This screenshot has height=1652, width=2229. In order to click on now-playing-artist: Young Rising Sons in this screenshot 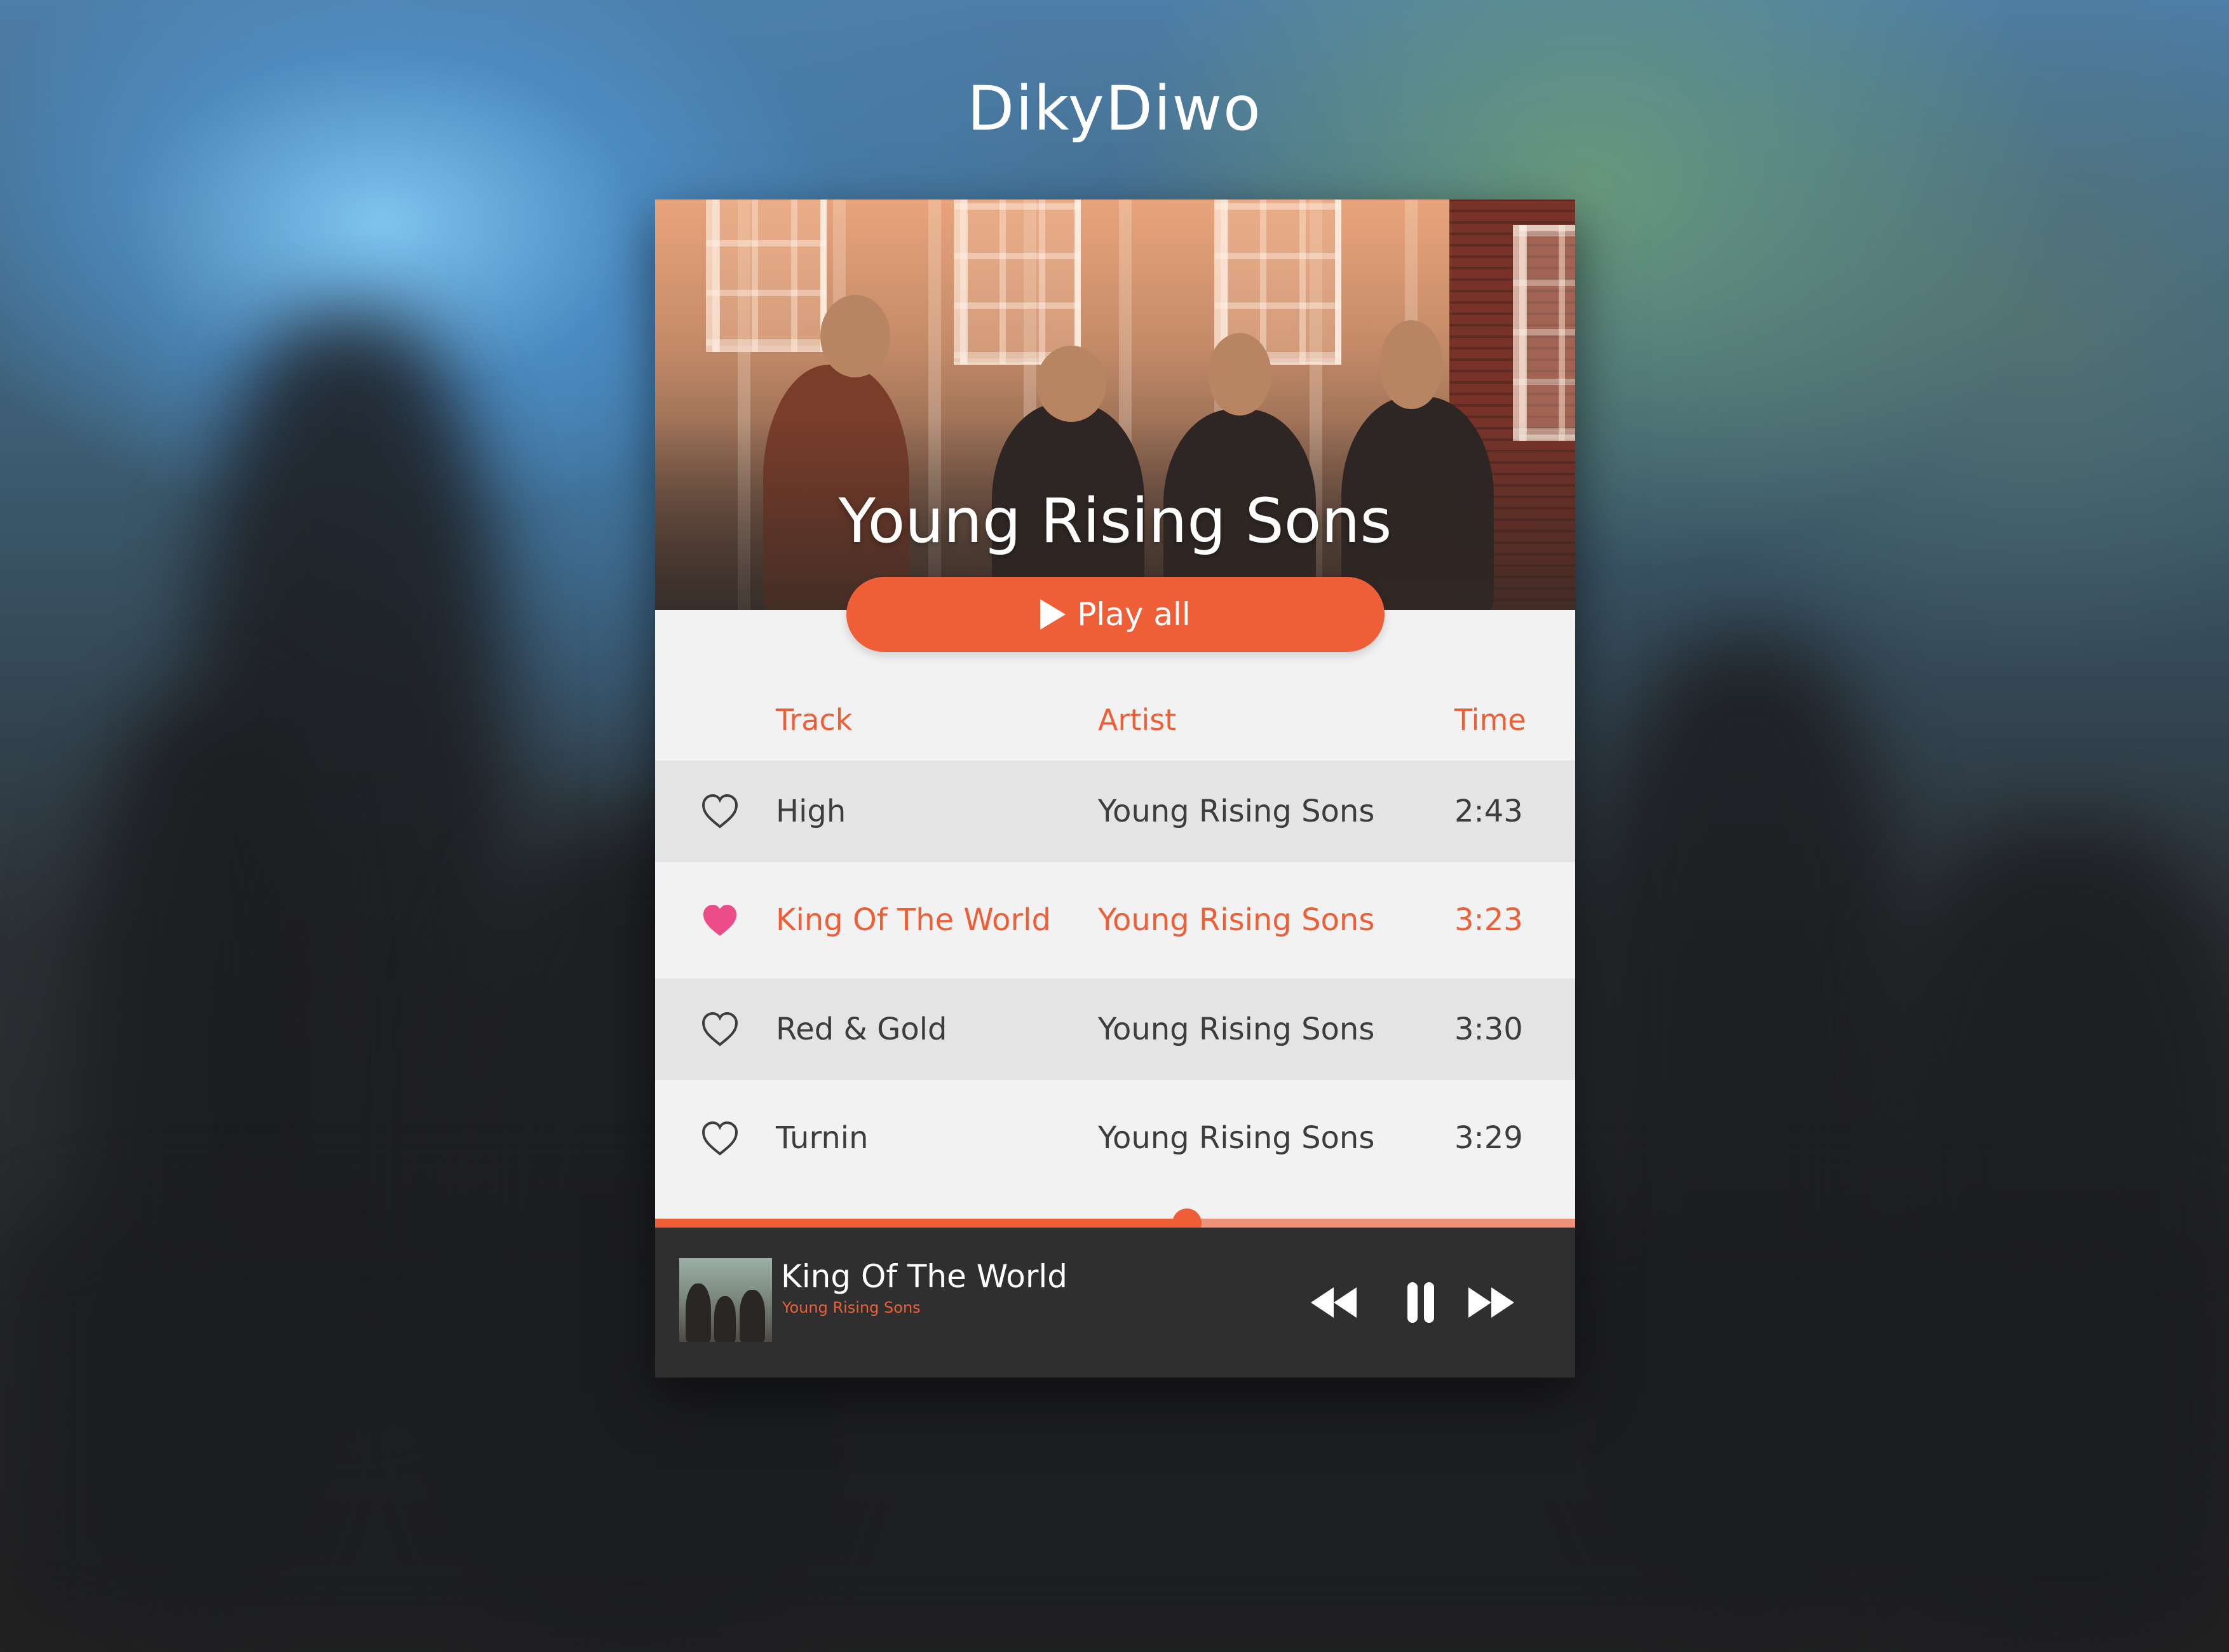, I will do `click(851, 1308)`.